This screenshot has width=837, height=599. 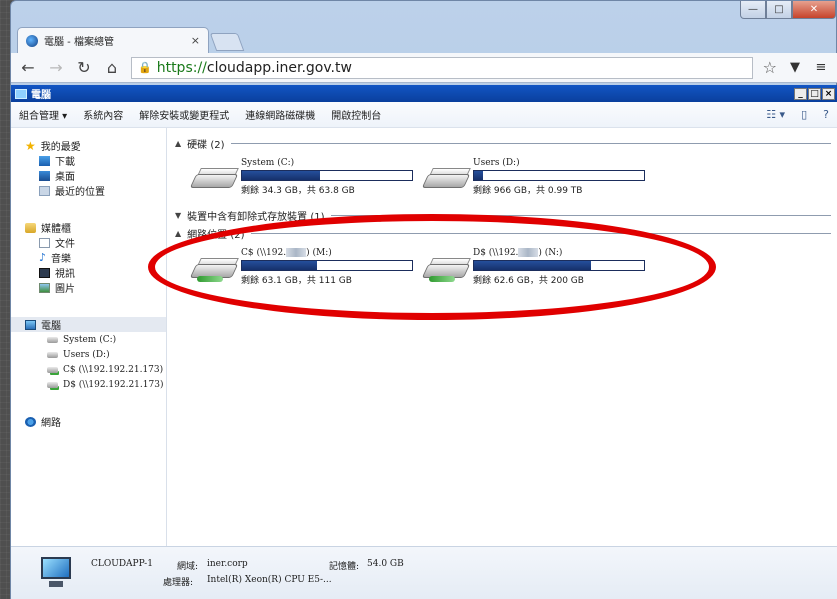 I want to click on nav-item-label: 媒體櫃, so click(x=56, y=229).